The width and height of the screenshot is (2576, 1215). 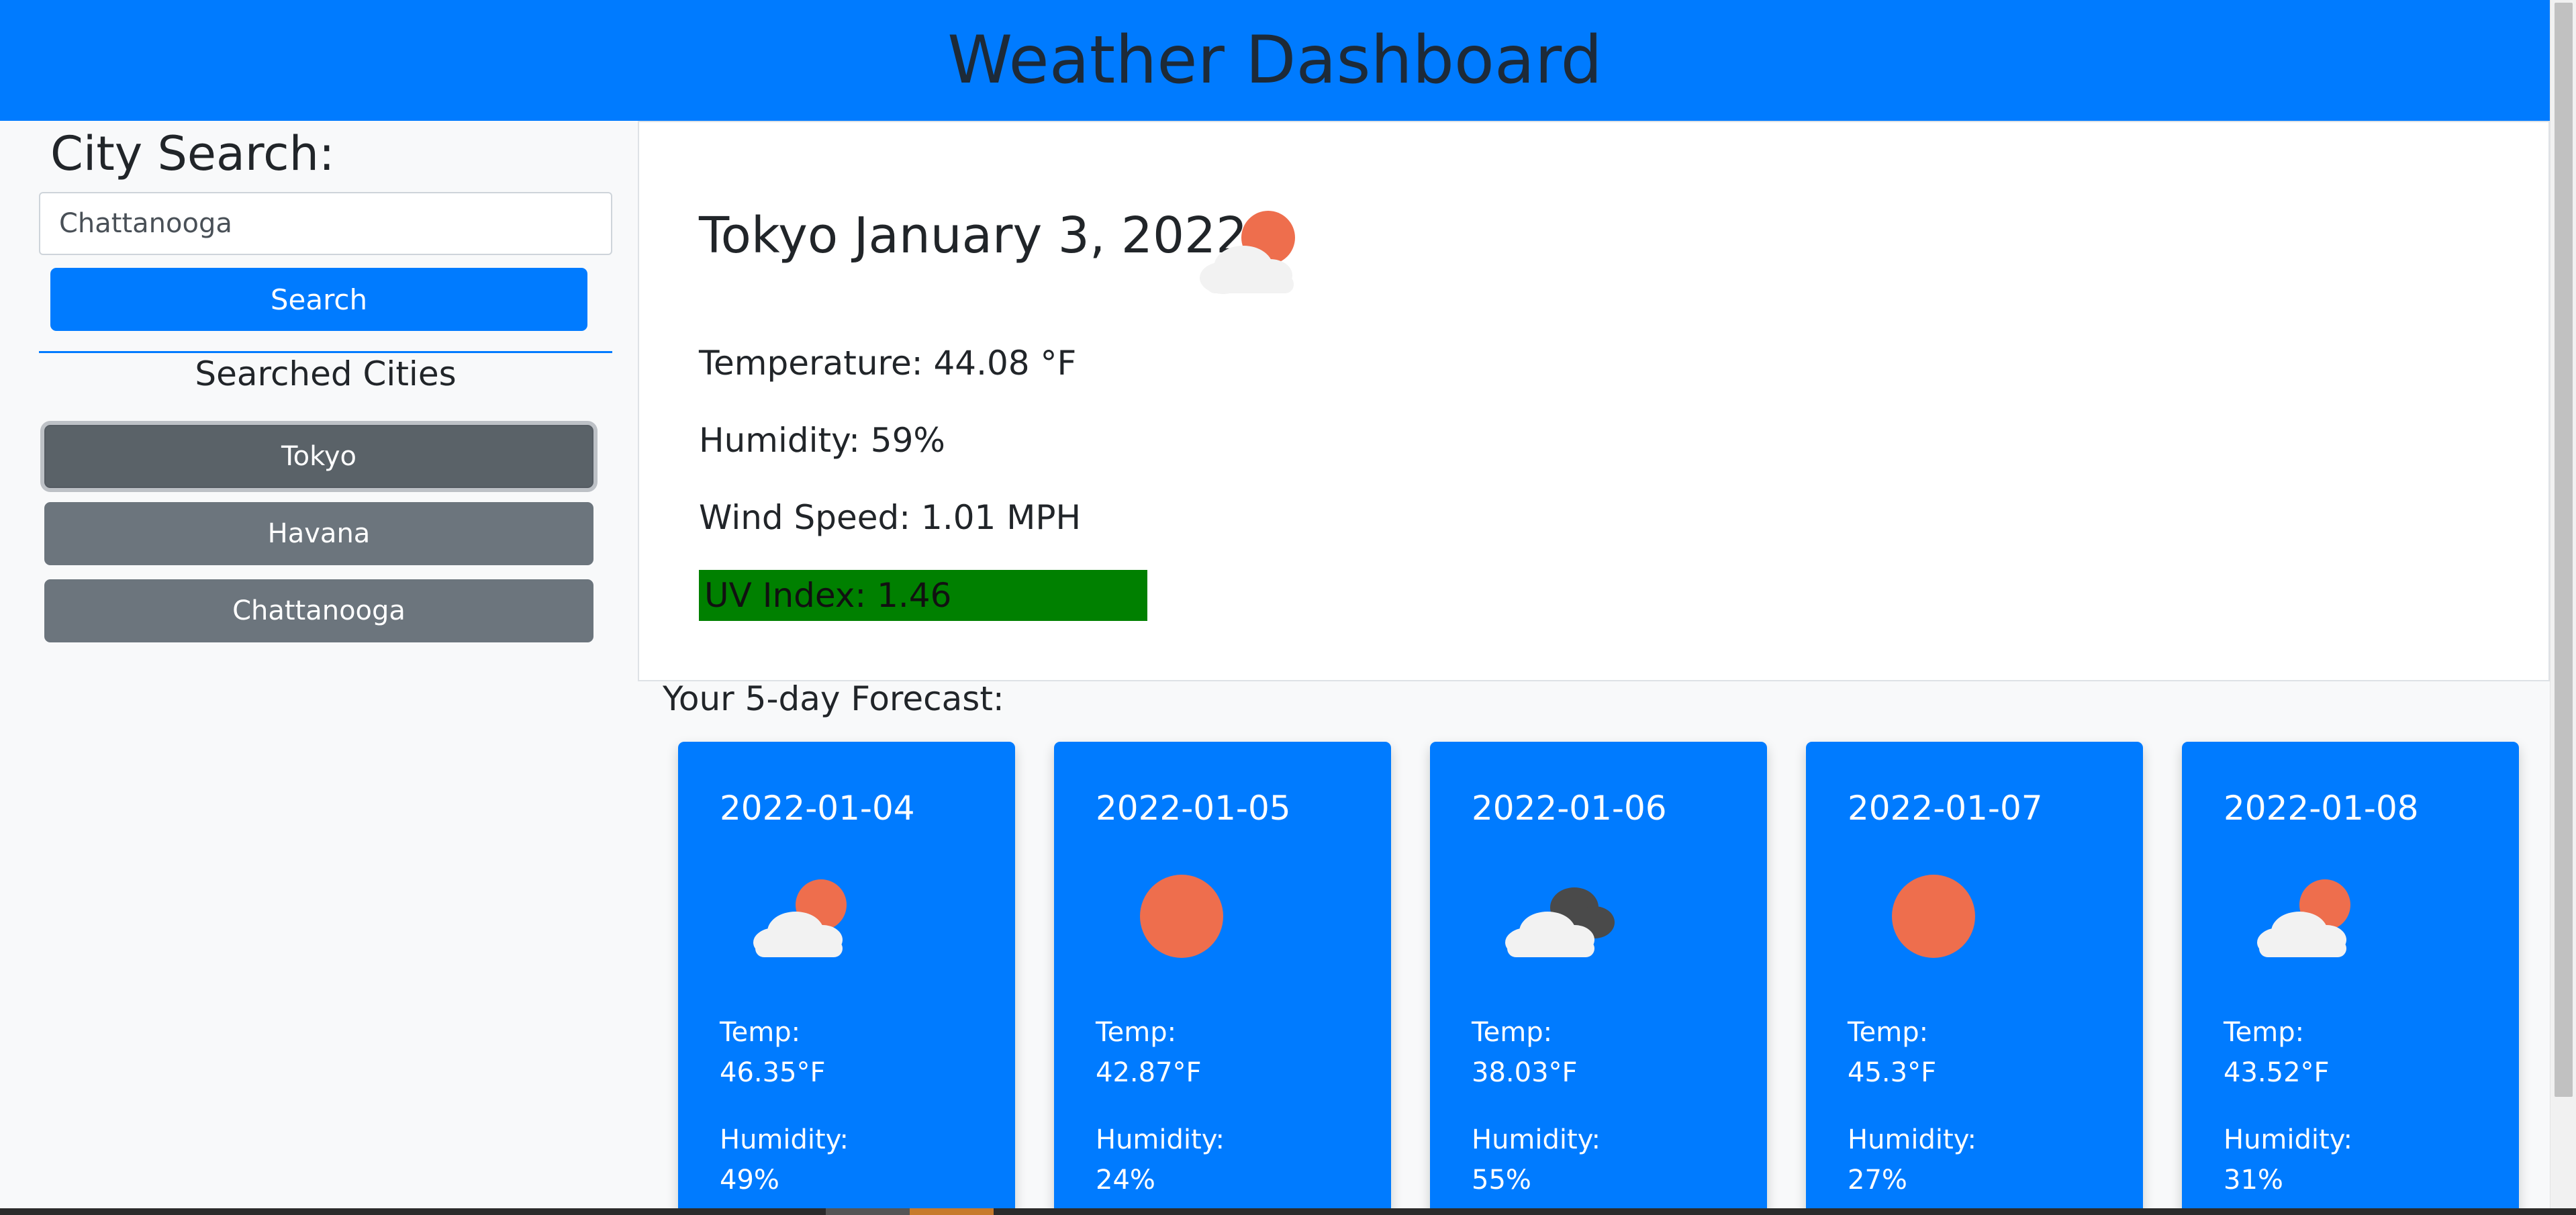 I want to click on forecast-card: 2022-01-06 Temp: 38.03°F Humidity: 55%, so click(x=1598, y=978).